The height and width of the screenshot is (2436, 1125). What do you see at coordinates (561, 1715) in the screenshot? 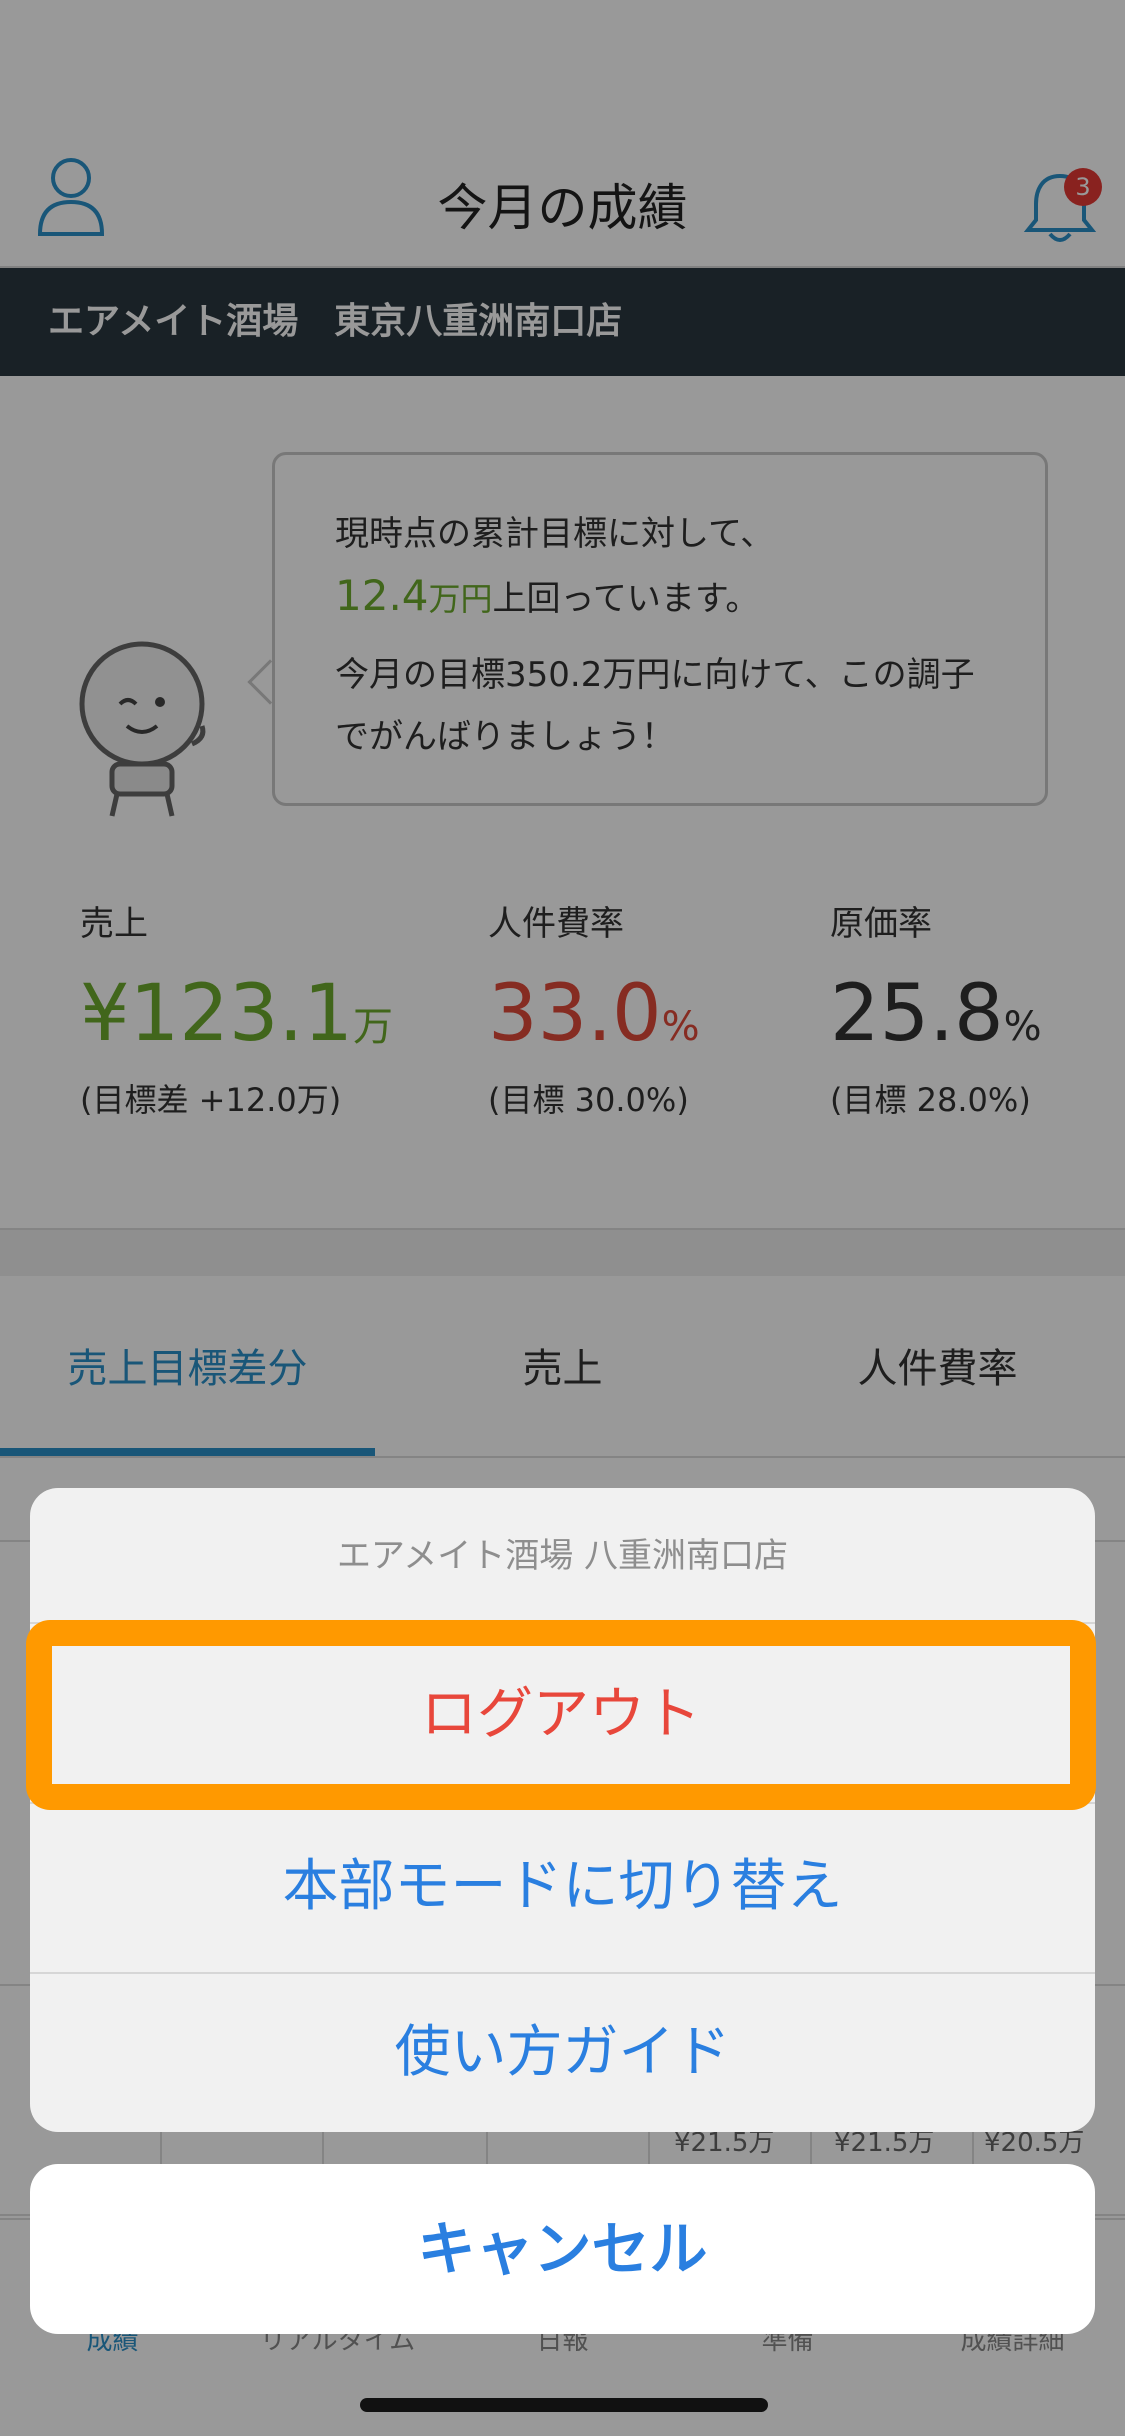
I see `logout-button: ログアウト` at bounding box center [561, 1715].